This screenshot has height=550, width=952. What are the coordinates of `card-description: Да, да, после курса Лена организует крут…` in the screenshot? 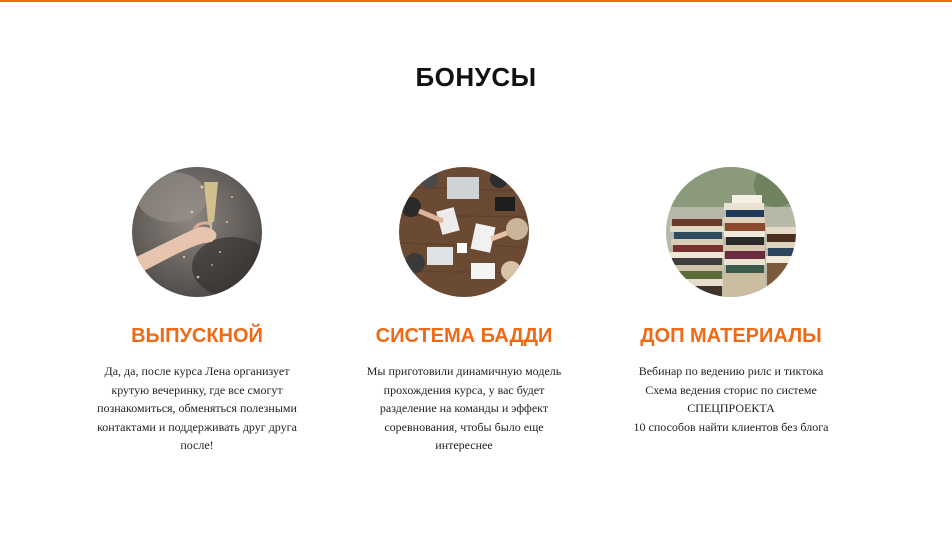 It's located at (197, 408).